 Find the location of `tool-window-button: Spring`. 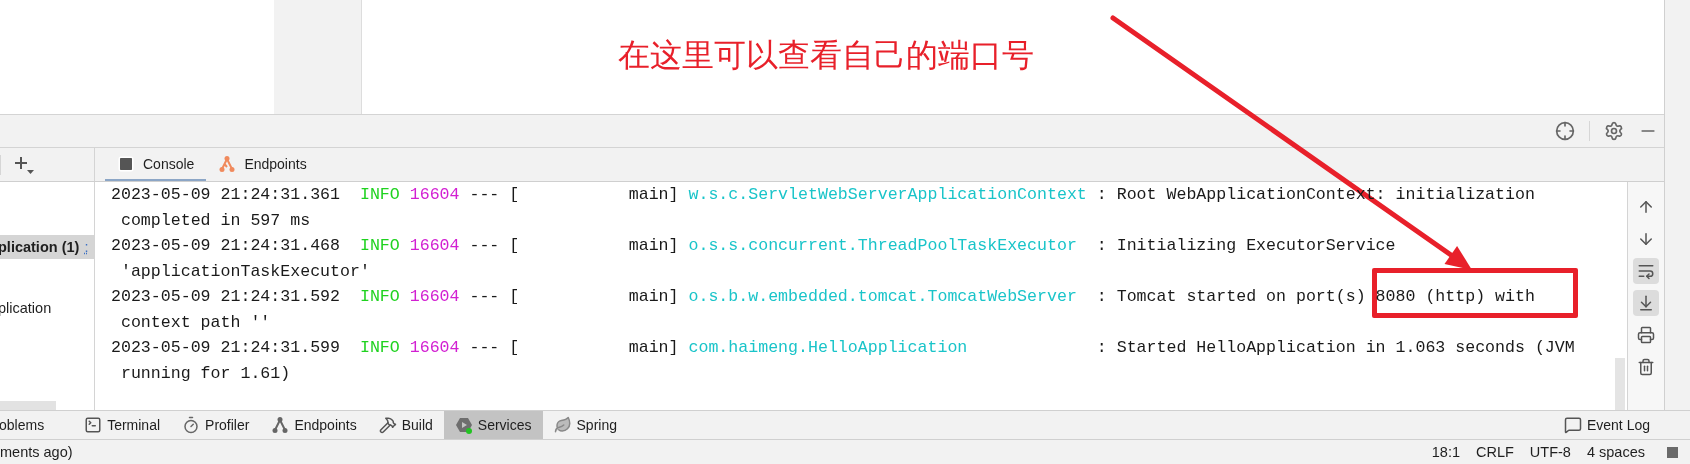

tool-window-button: Spring is located at coordinates (585, 425).